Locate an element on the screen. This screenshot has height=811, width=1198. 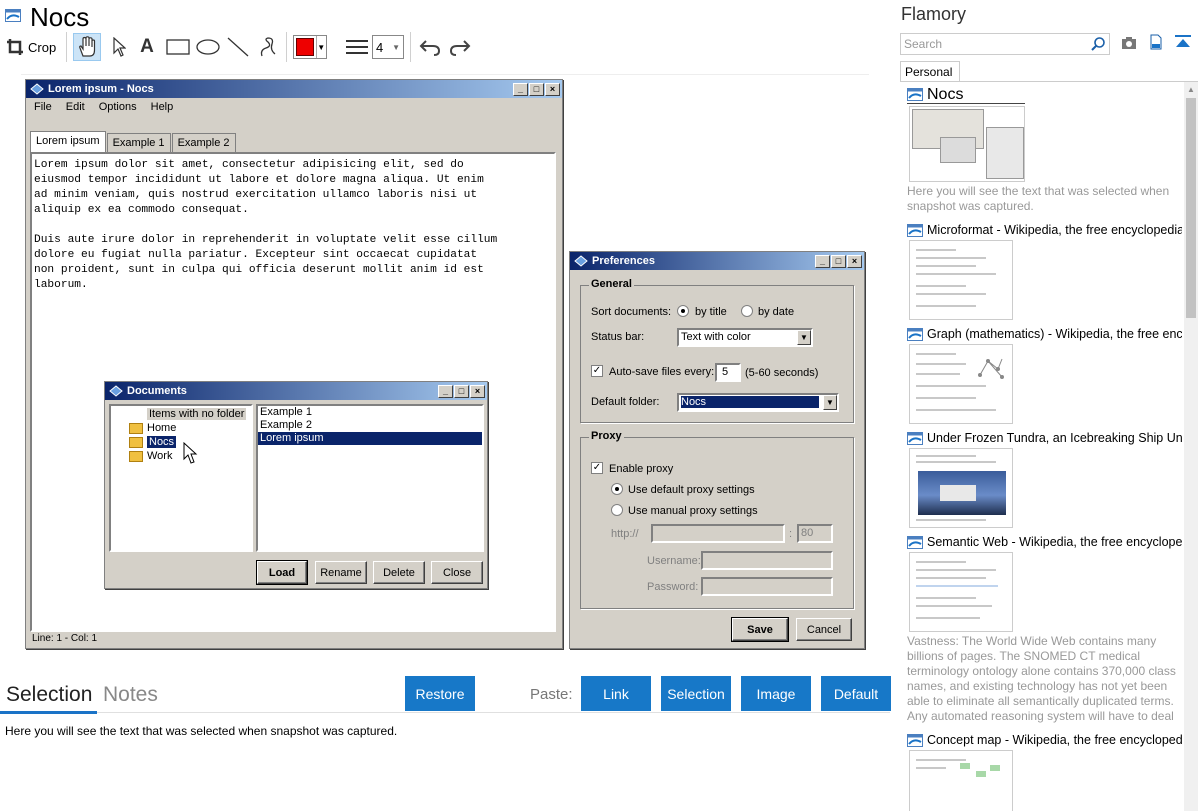
rectangle-tool-button is located at coordinates (178, 47).